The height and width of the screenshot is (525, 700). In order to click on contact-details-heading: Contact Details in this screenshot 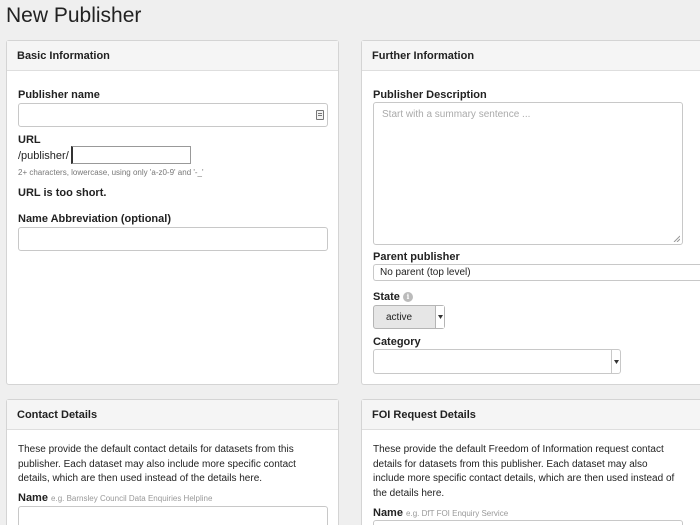, I will do `click(172, 415)`.